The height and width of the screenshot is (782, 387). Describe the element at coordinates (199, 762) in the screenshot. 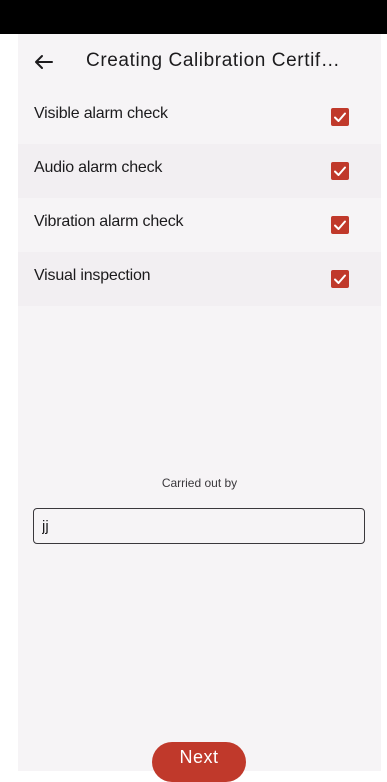

I see `next-button: Next` at that location.